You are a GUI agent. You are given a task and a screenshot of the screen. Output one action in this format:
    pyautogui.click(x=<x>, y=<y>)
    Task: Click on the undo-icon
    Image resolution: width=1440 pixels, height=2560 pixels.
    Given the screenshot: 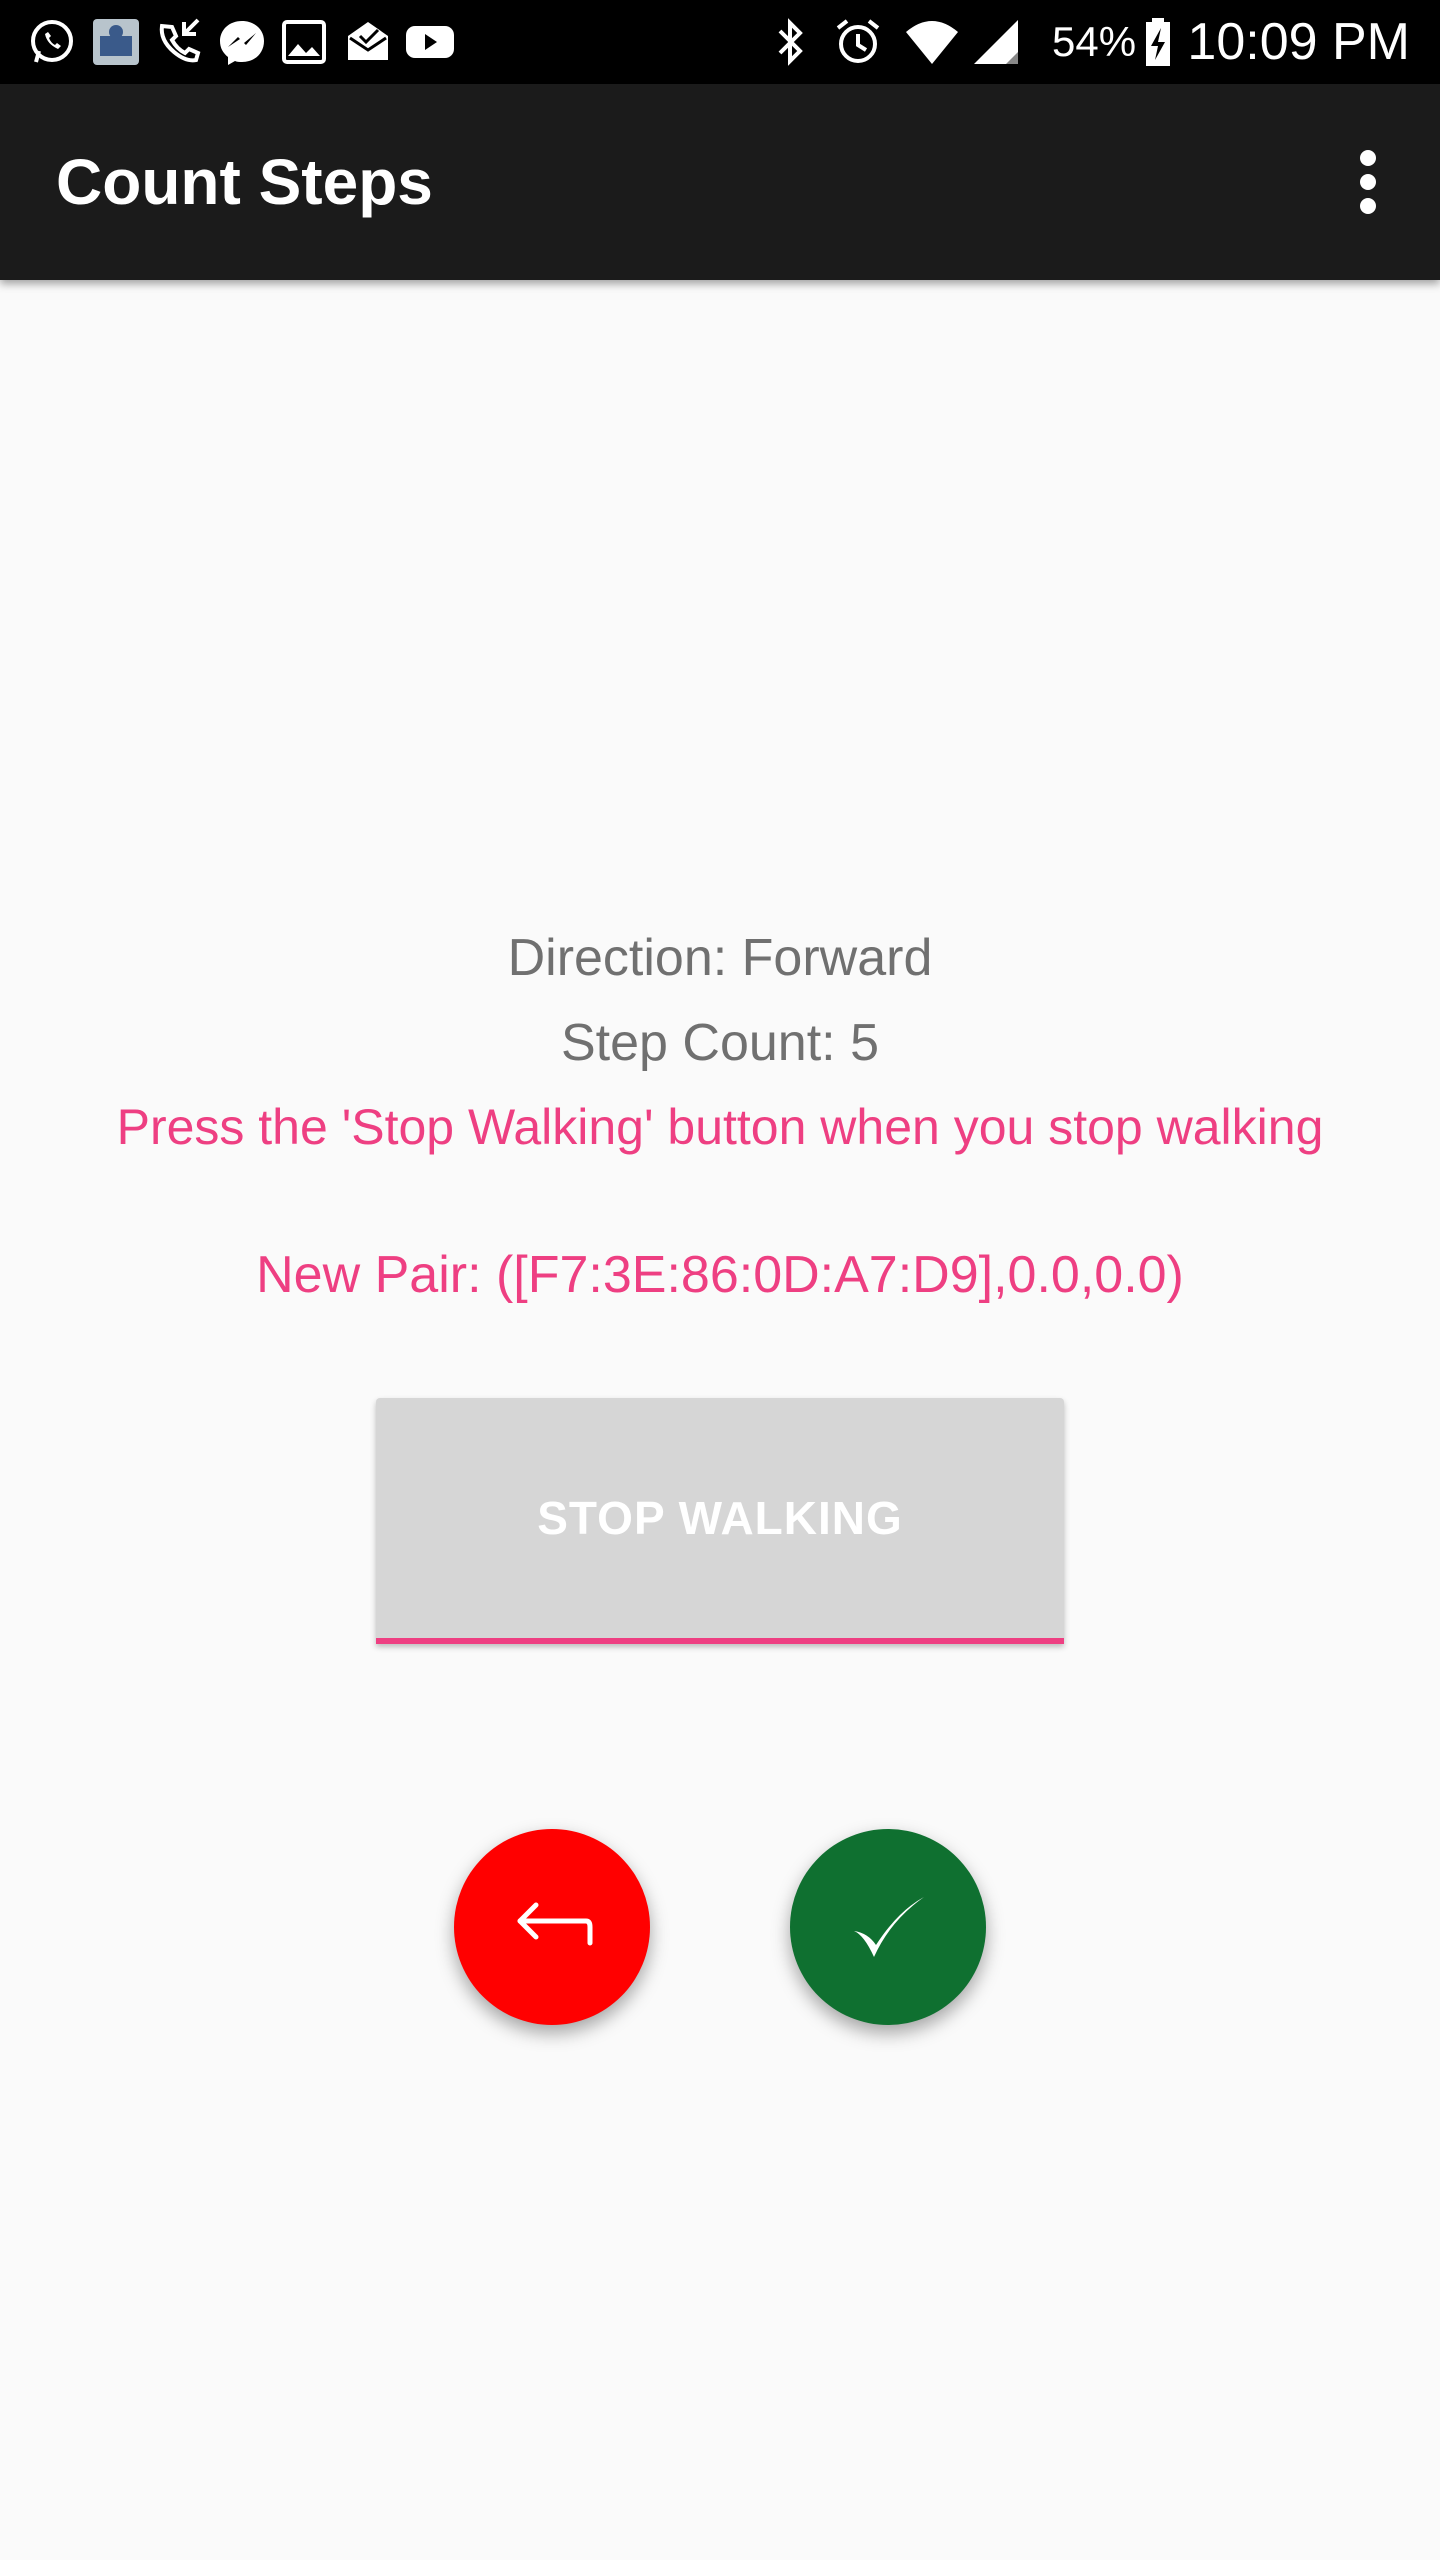 What is the action you would take?
    pyautogui.click(x=555, y=1924)
    